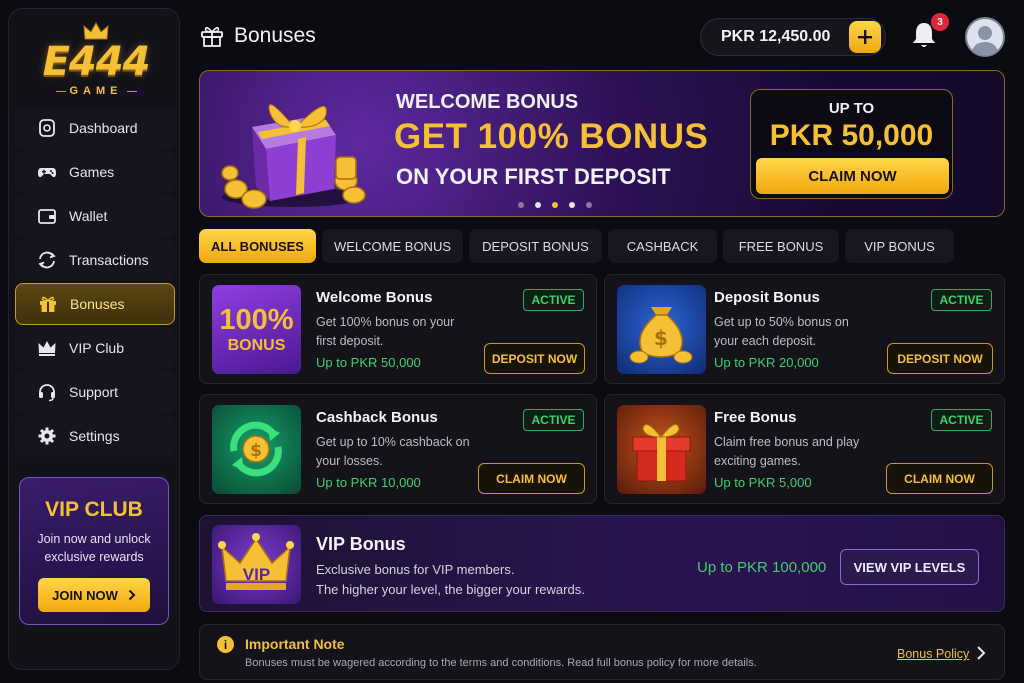 The image size is (1024, 683). I want to click on free-bonus-thumbnail, so click(661, 449).